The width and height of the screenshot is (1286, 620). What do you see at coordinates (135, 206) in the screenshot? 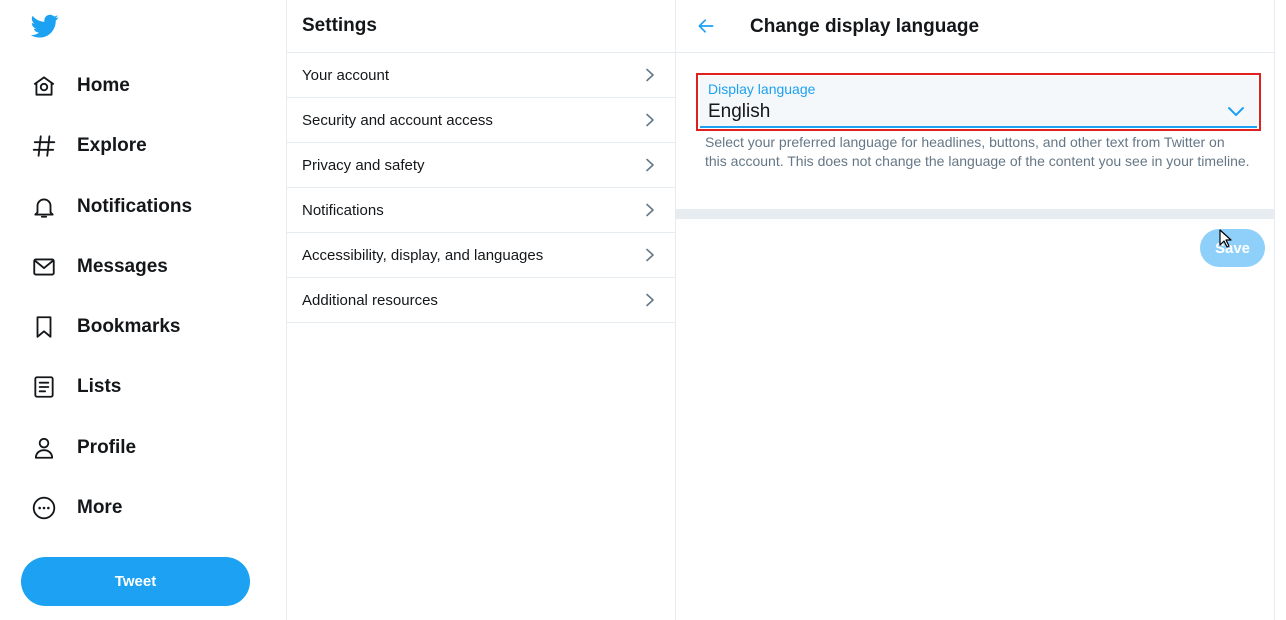
I see `nav-item-label: Notifications` at bounding box center [135, 206].